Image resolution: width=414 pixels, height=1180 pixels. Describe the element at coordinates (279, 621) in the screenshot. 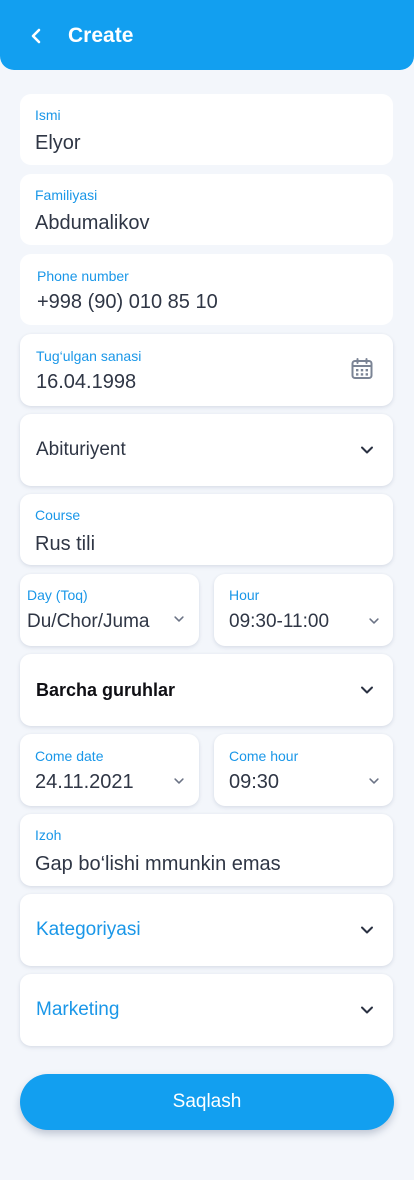

I see `hour-value: 09:30-11:00` at that location.